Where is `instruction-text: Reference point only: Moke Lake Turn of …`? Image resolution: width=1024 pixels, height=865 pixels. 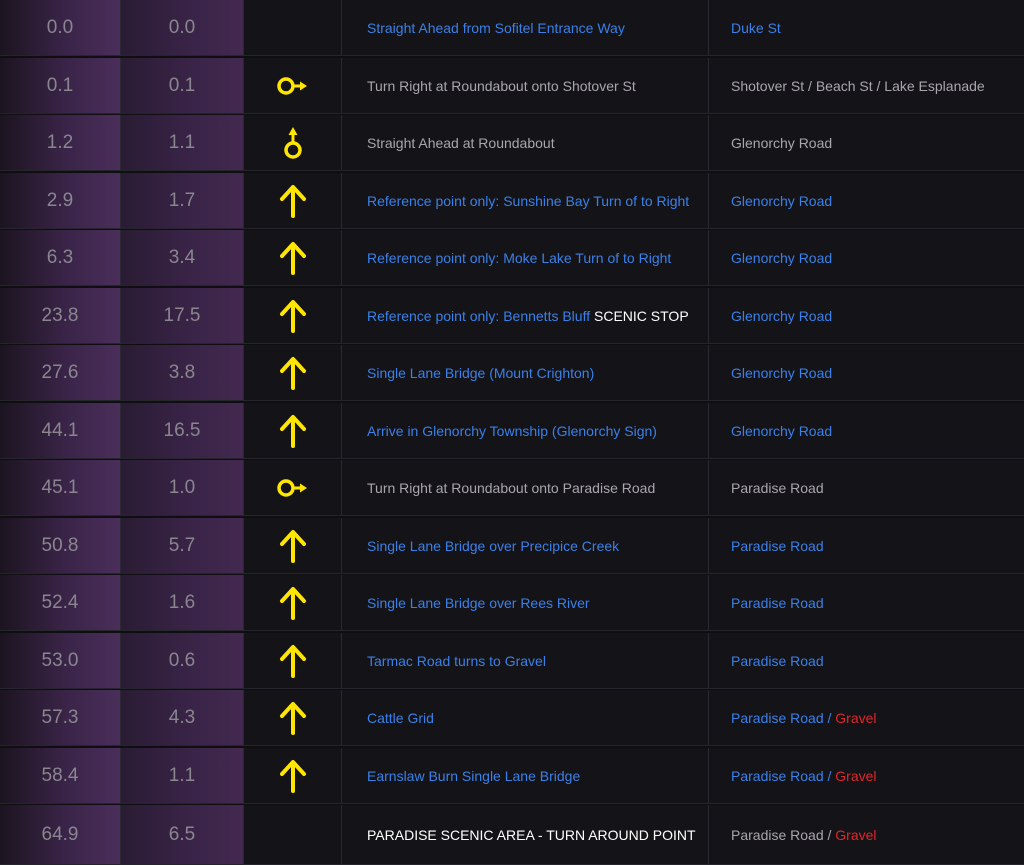 instruction-text: Reference point only: Moke Lake Turn of … is located at coordinates (519, 258).